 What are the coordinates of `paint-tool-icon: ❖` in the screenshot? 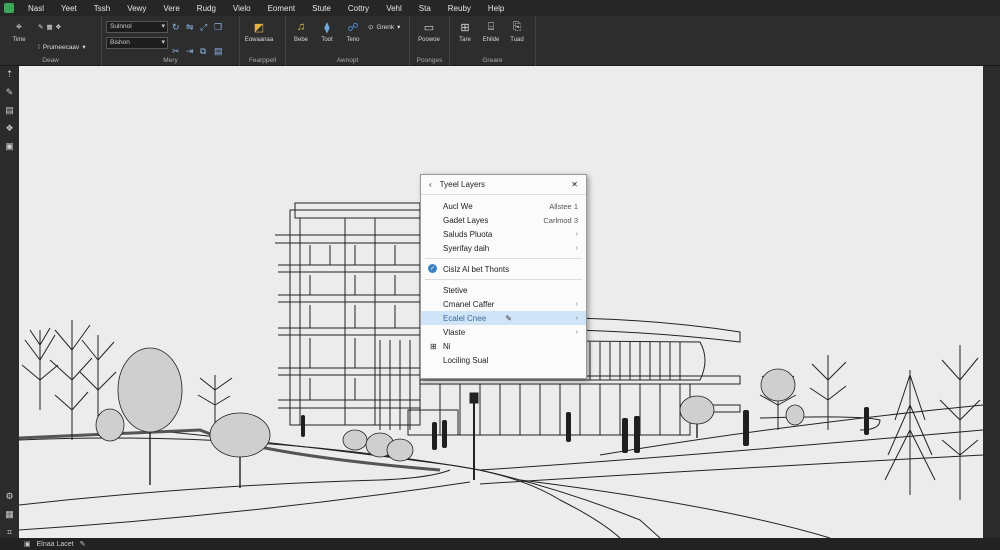 It's located at (10, 128).